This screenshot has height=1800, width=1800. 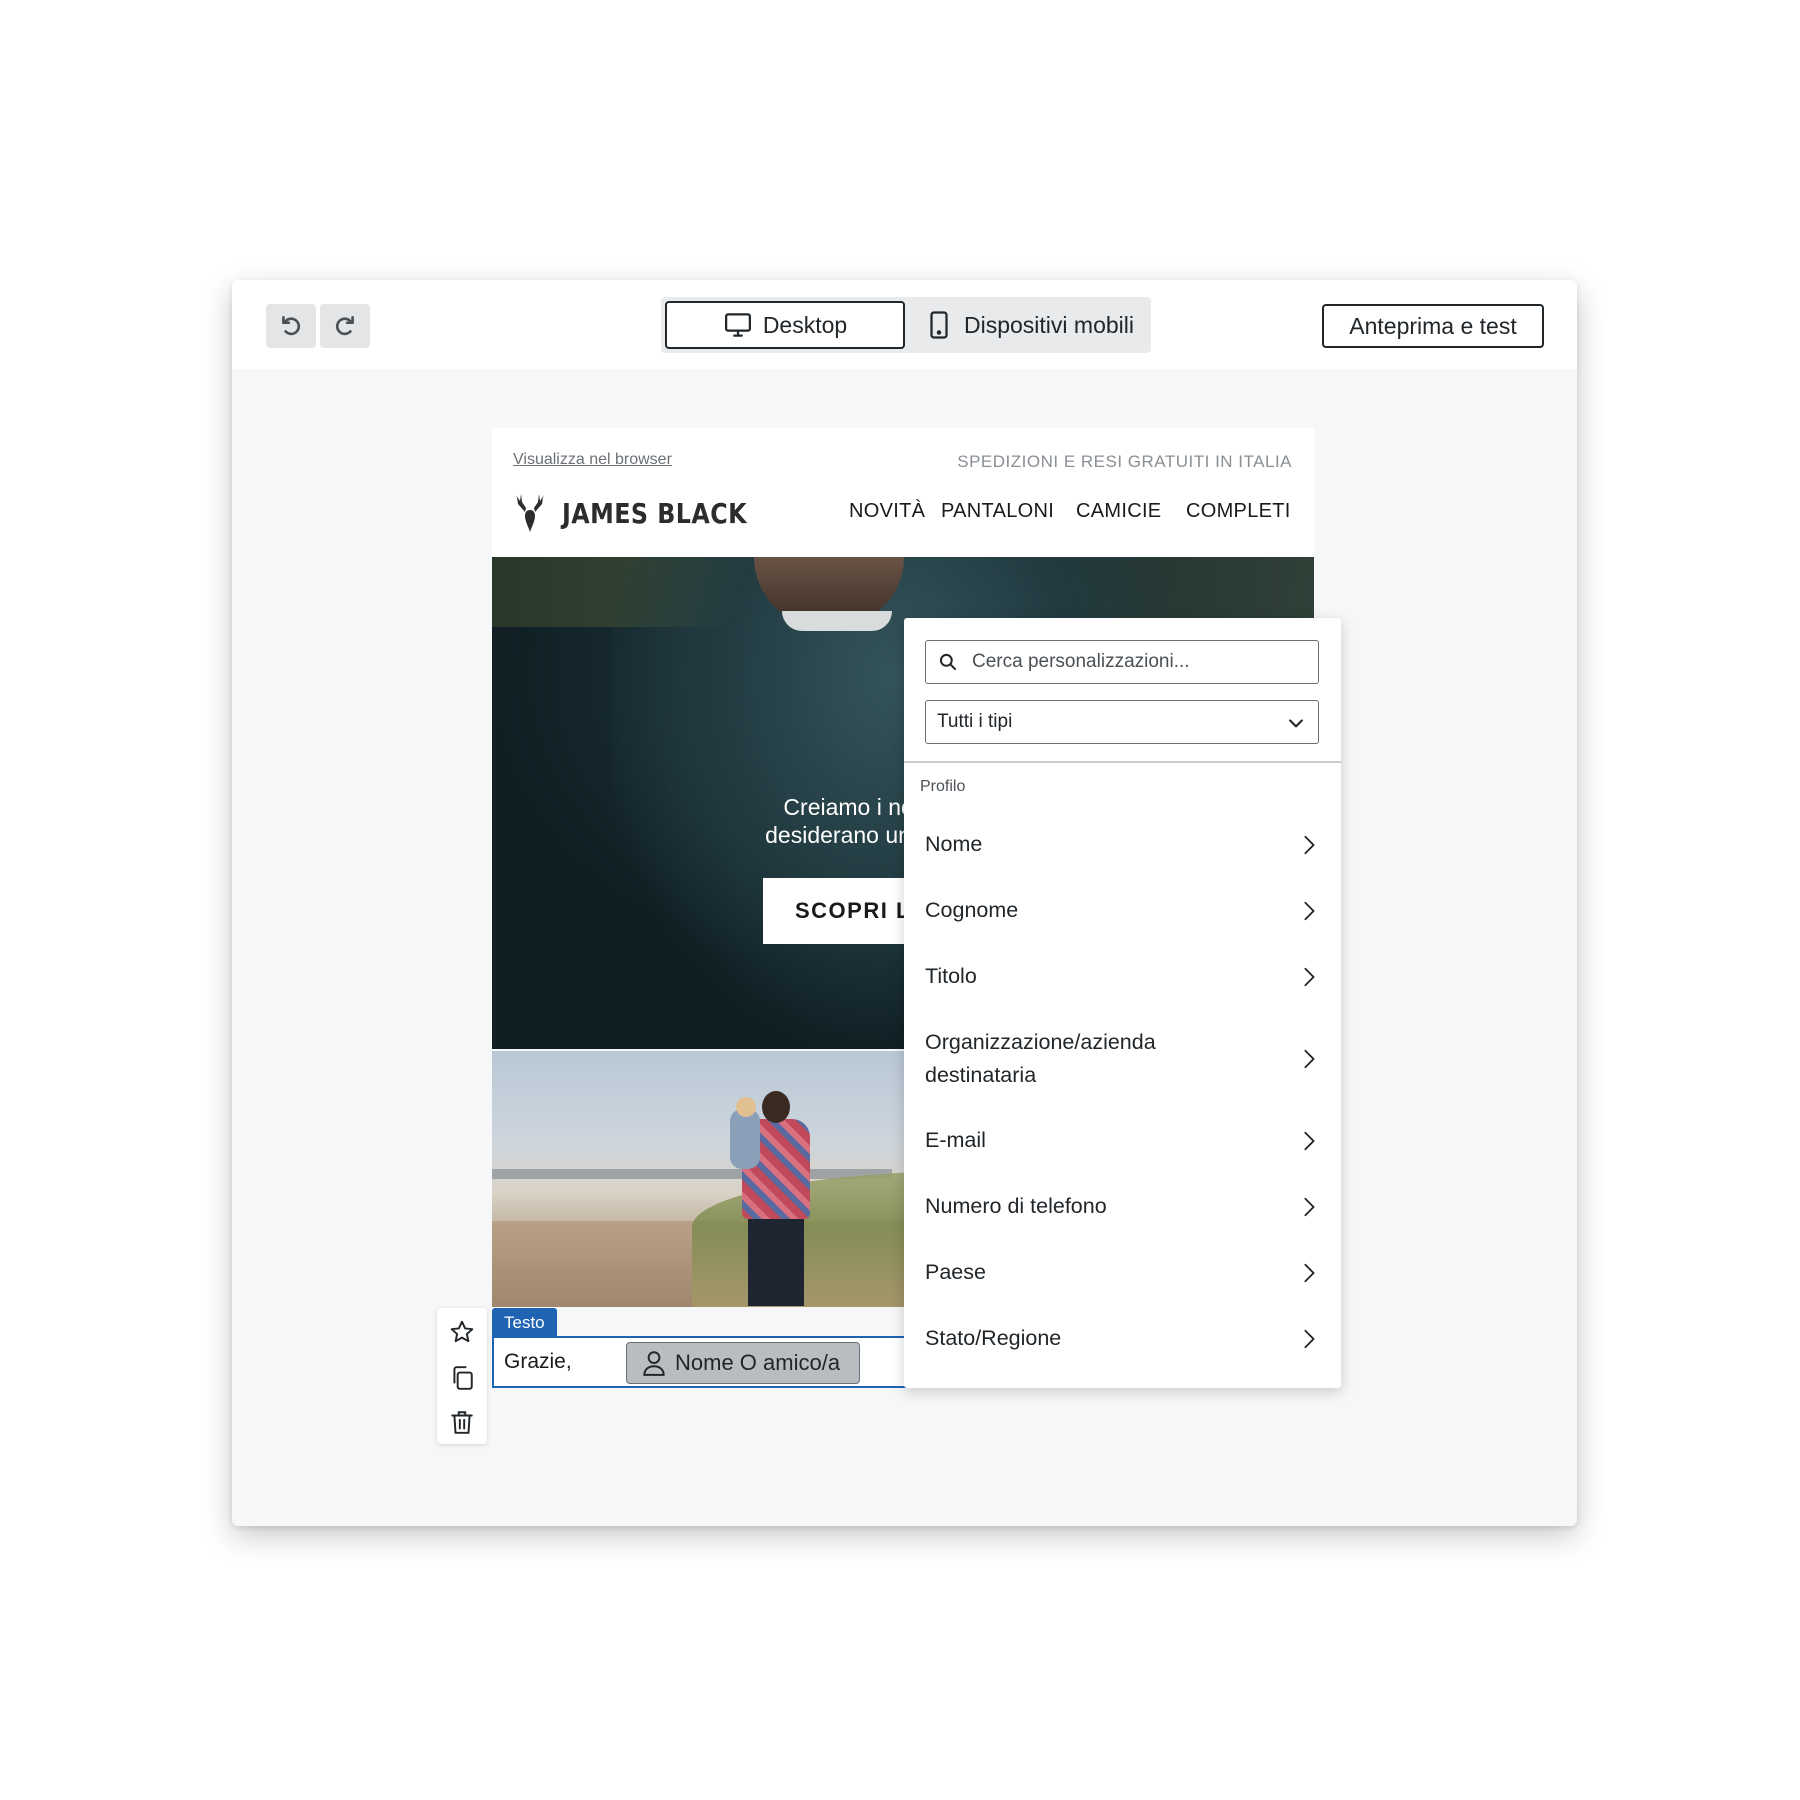 What do you see at coordinates (1122, 1206) in the screenshot?
I see `personalization-item-telefono: Numero di telefono` at bounding box center [1122, 1206].